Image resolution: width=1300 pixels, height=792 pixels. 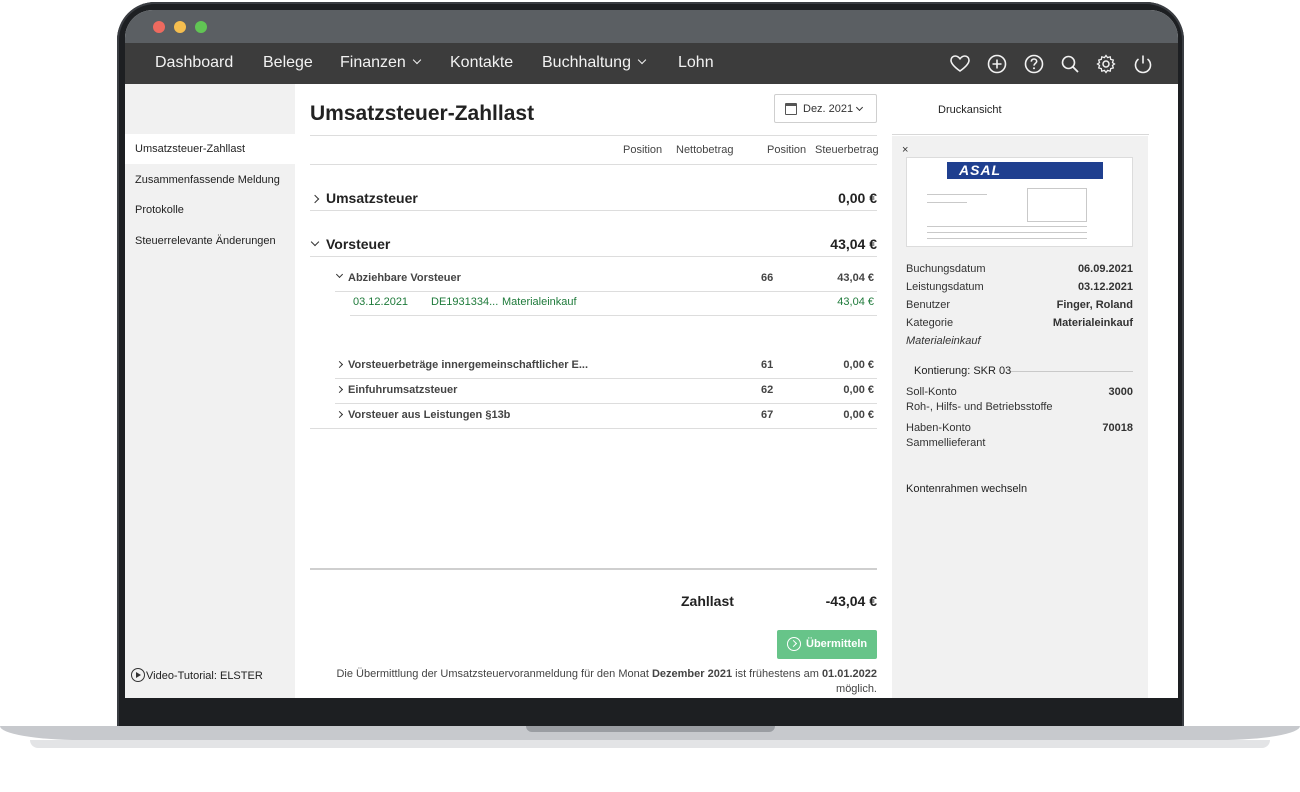 I want to click on close-window-button, so click(x=159, y=27).